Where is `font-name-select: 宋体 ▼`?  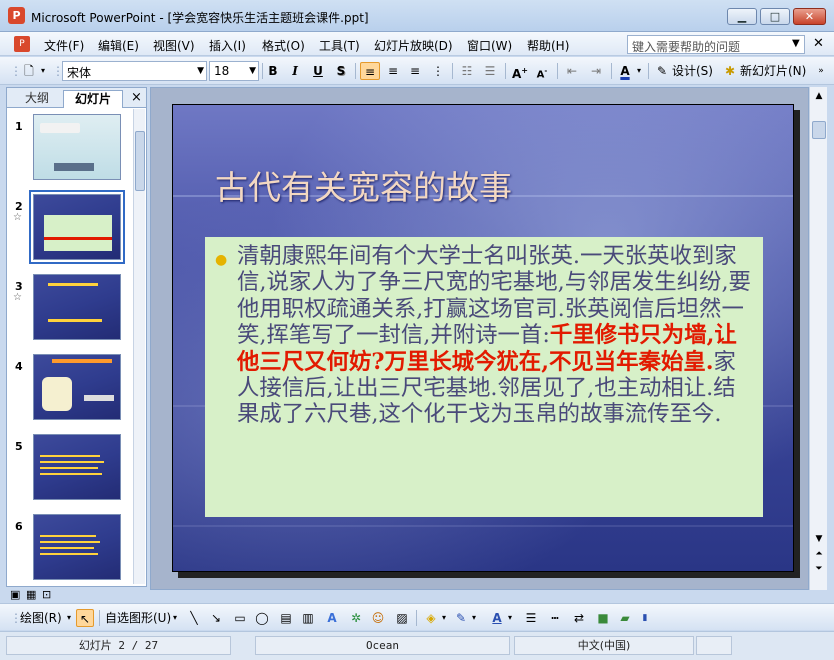
font-name-select: 宋体 ▼ is located at coordinates (134, 71).